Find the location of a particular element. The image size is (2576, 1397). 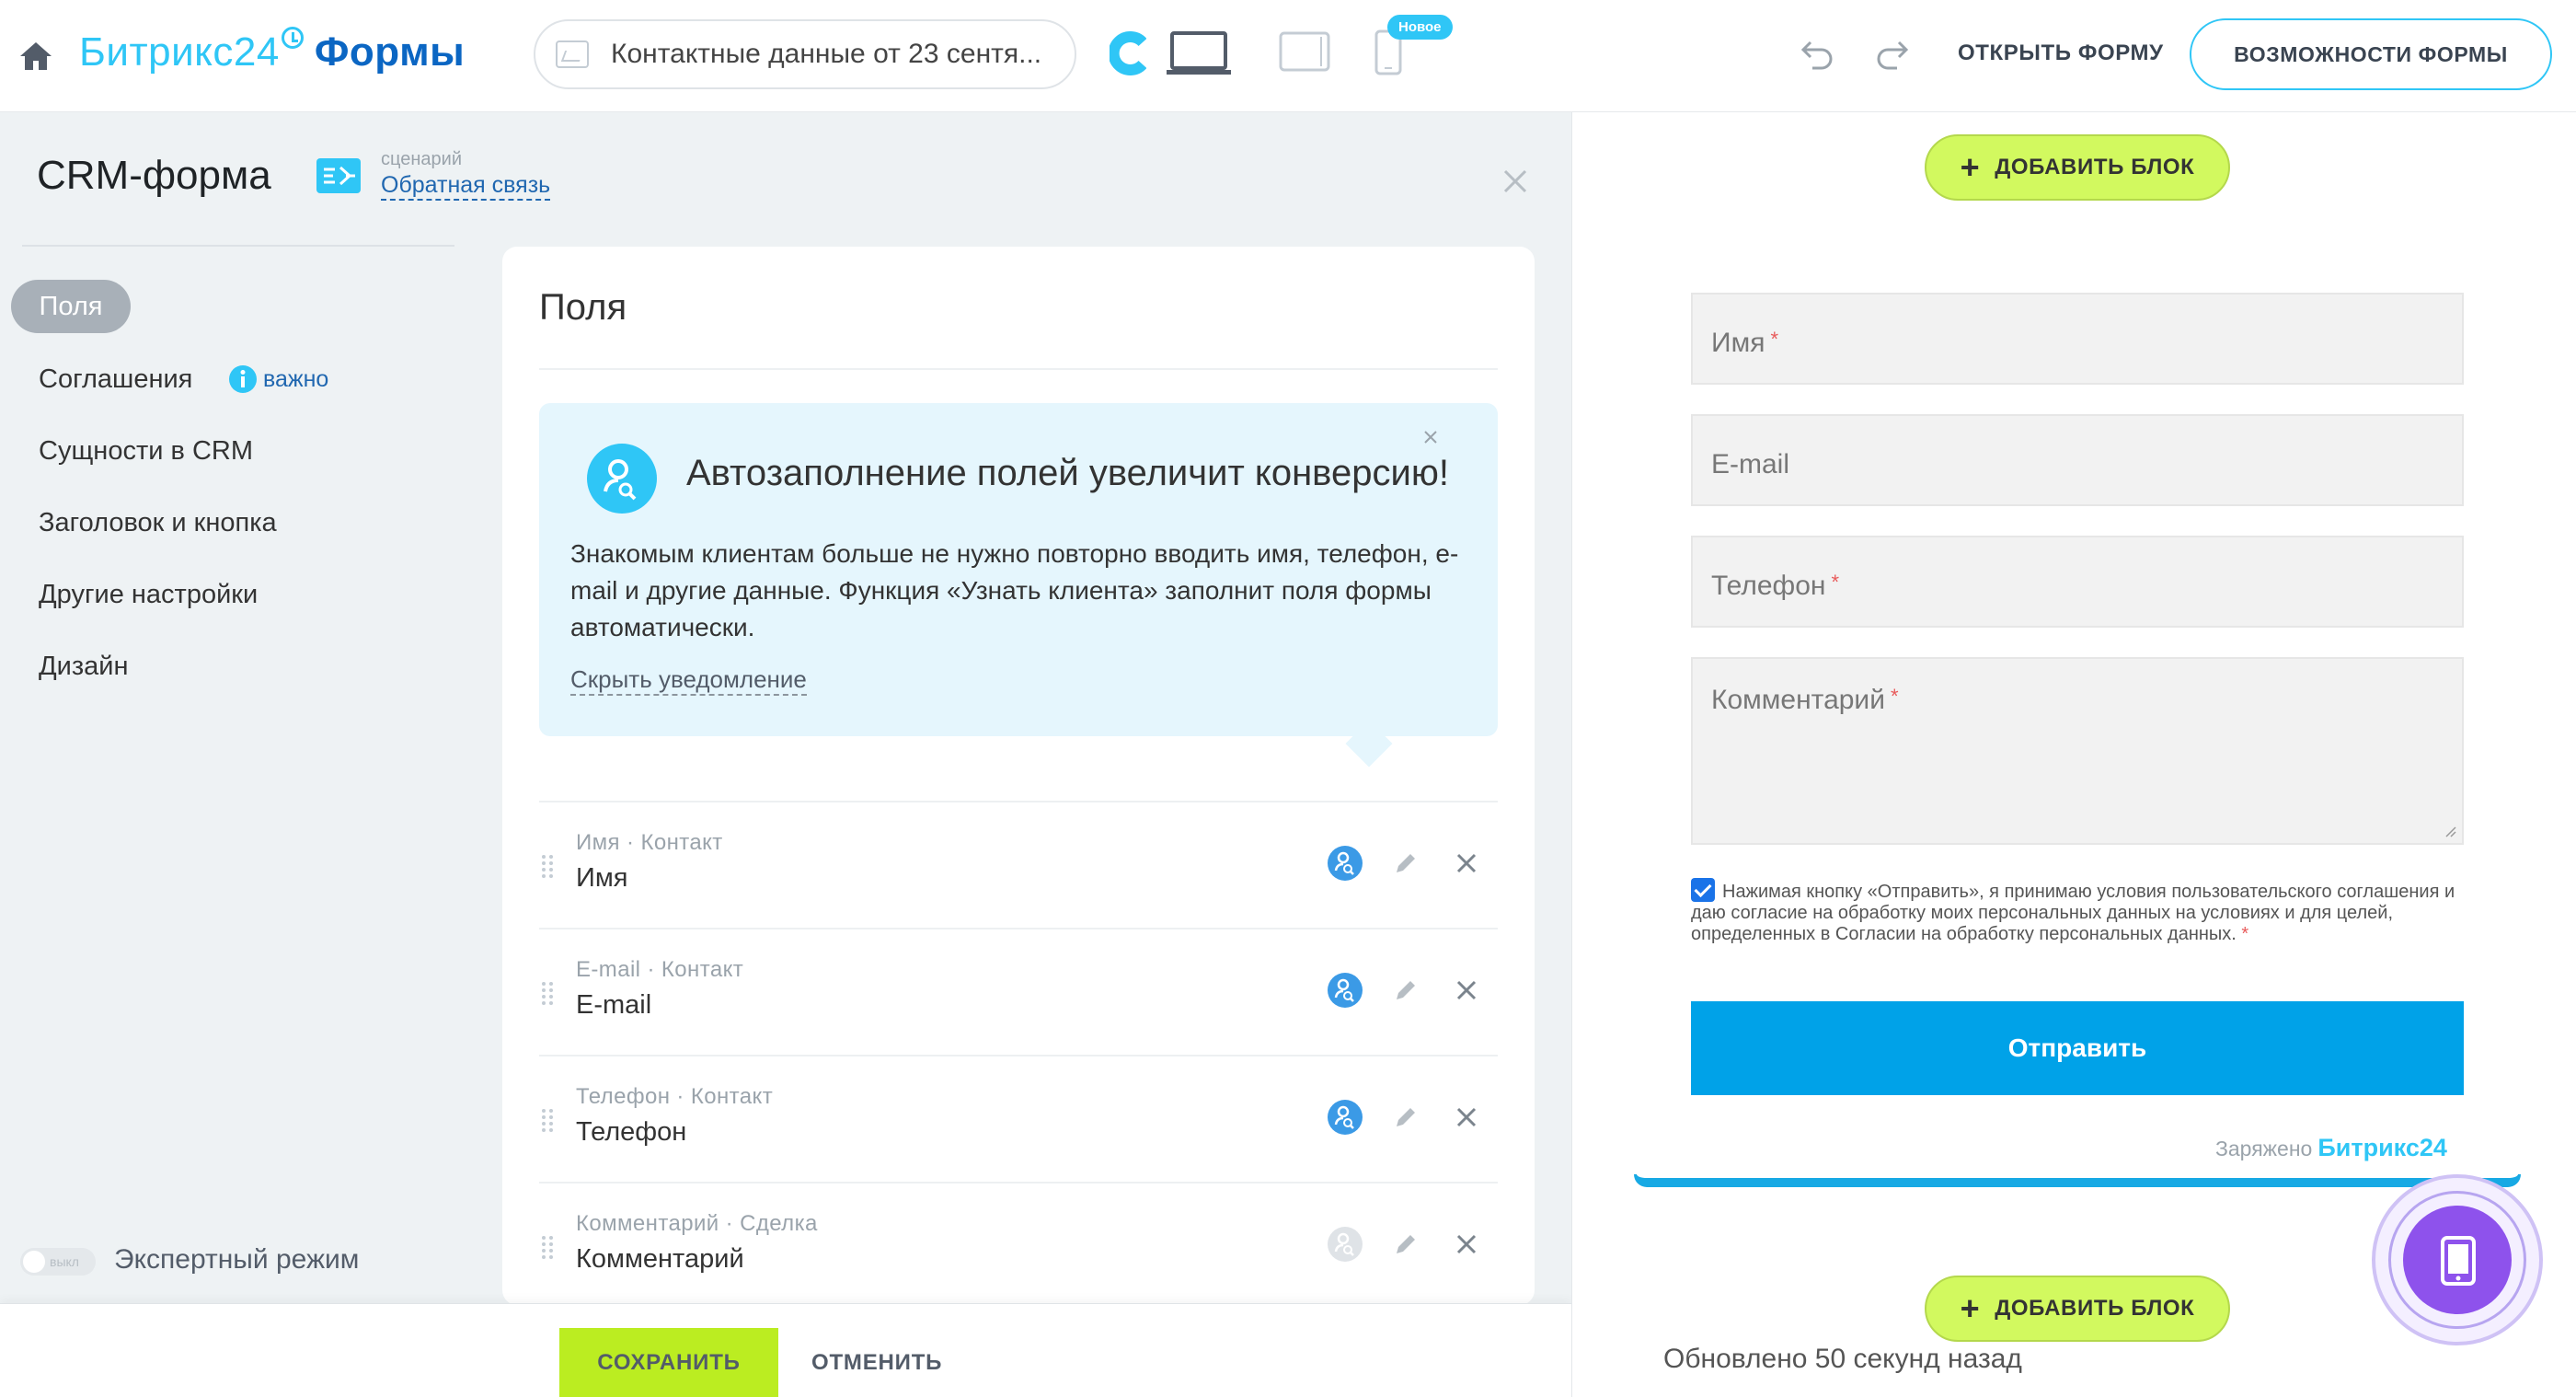

app-logo: Битрикс24 Формы is located at coordinates (272, 51).